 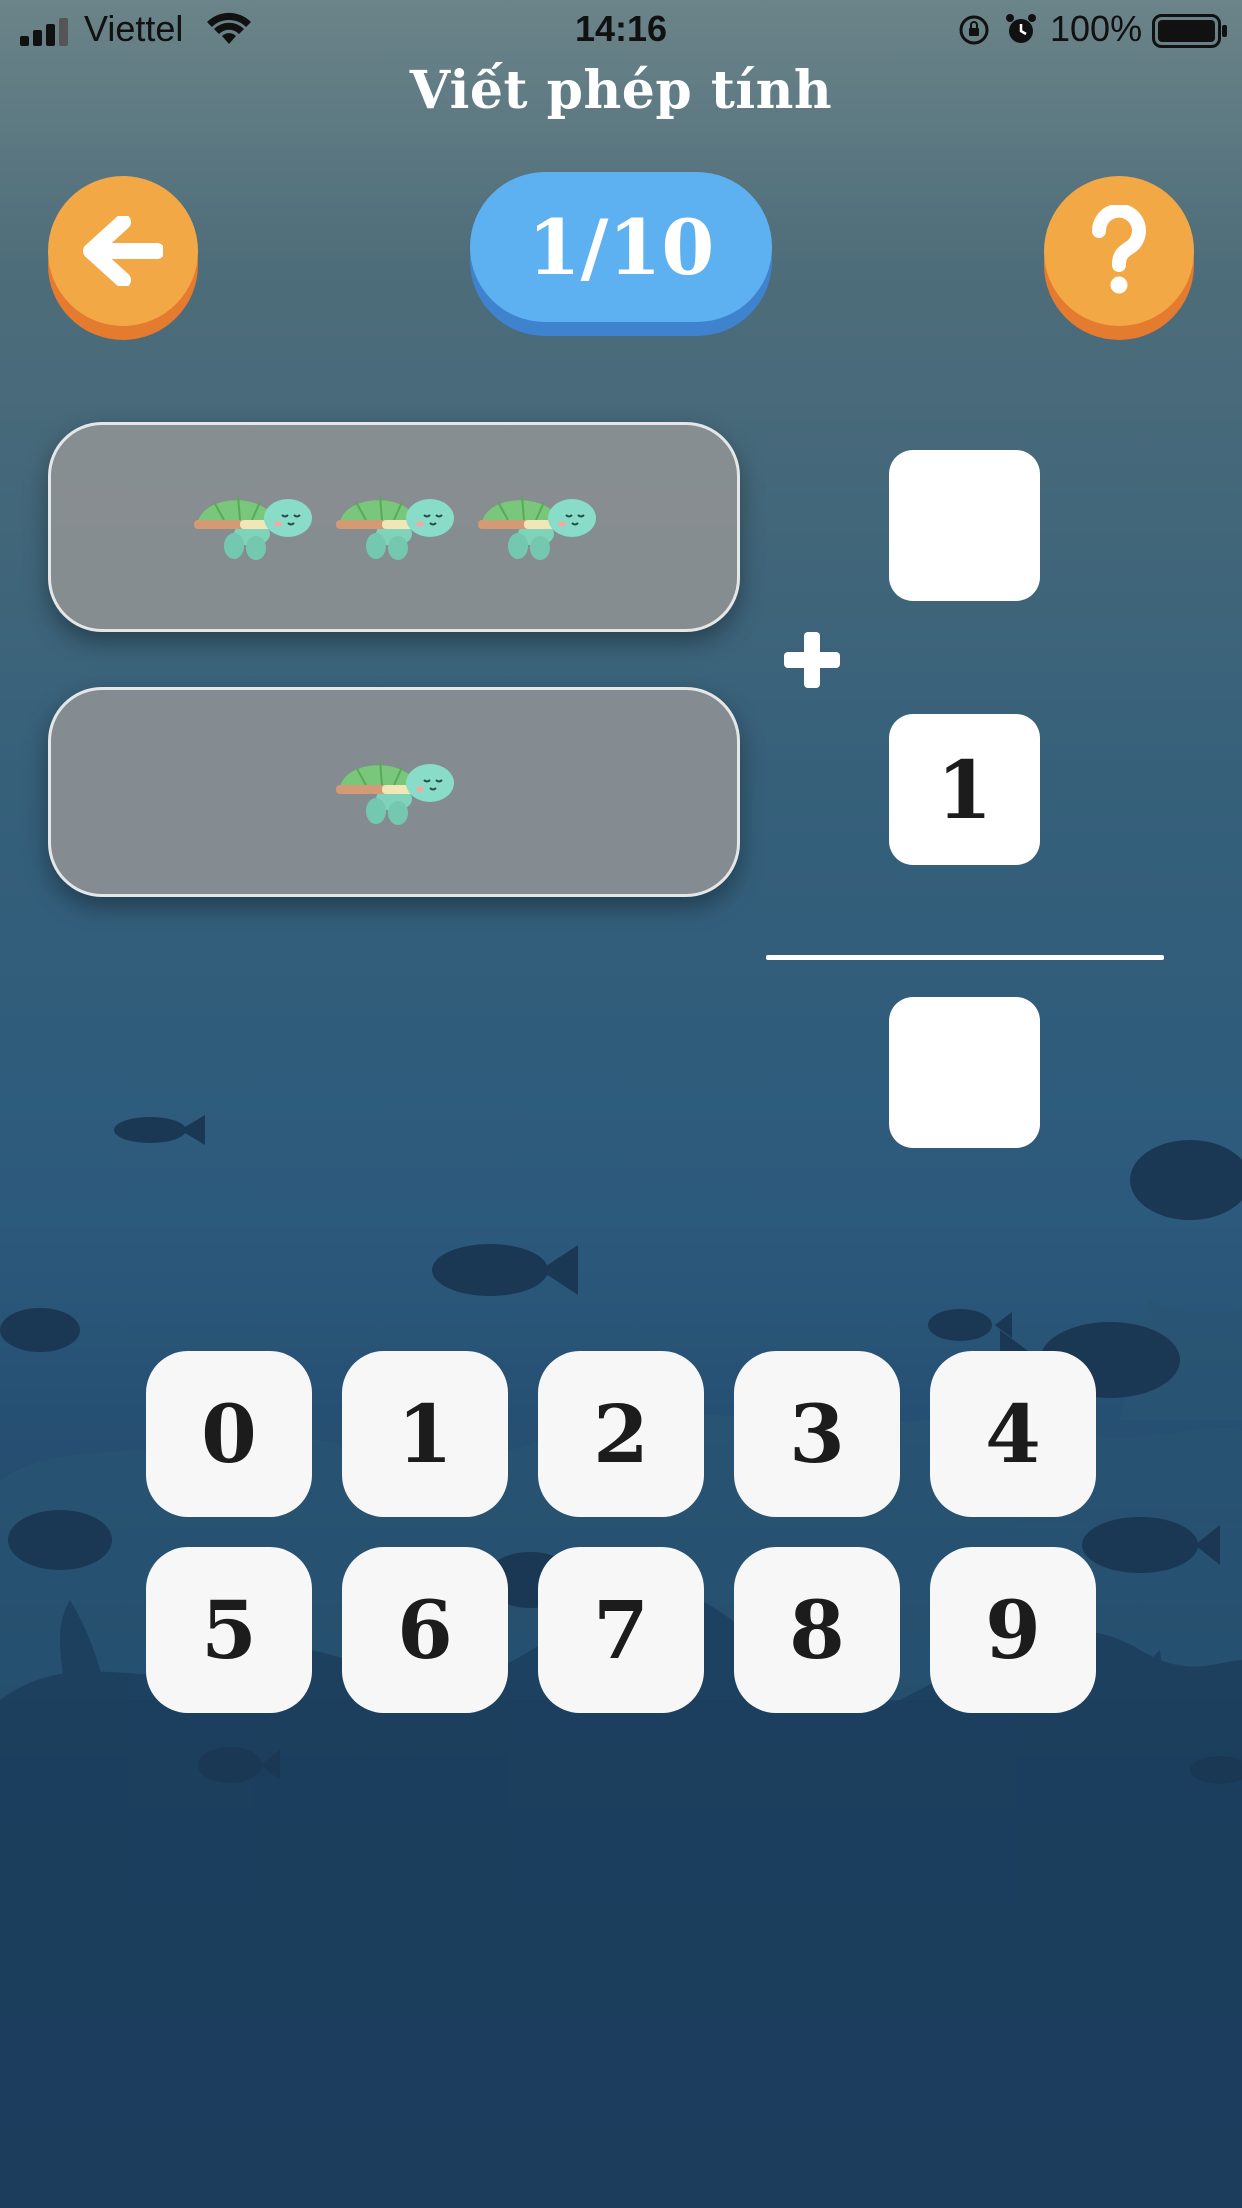 I want to click on question-mark-icon, so click(x=1118, y=249).